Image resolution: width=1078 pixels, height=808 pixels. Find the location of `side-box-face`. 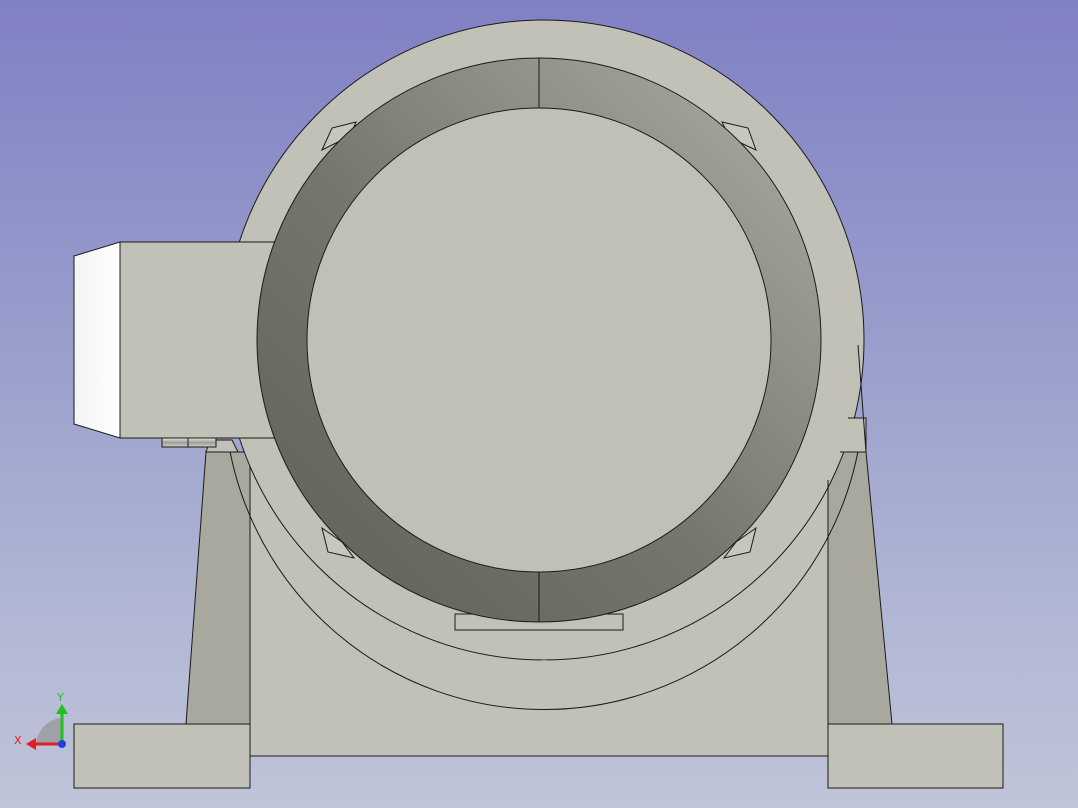

side-box-face is located at coordinates (200, 340).